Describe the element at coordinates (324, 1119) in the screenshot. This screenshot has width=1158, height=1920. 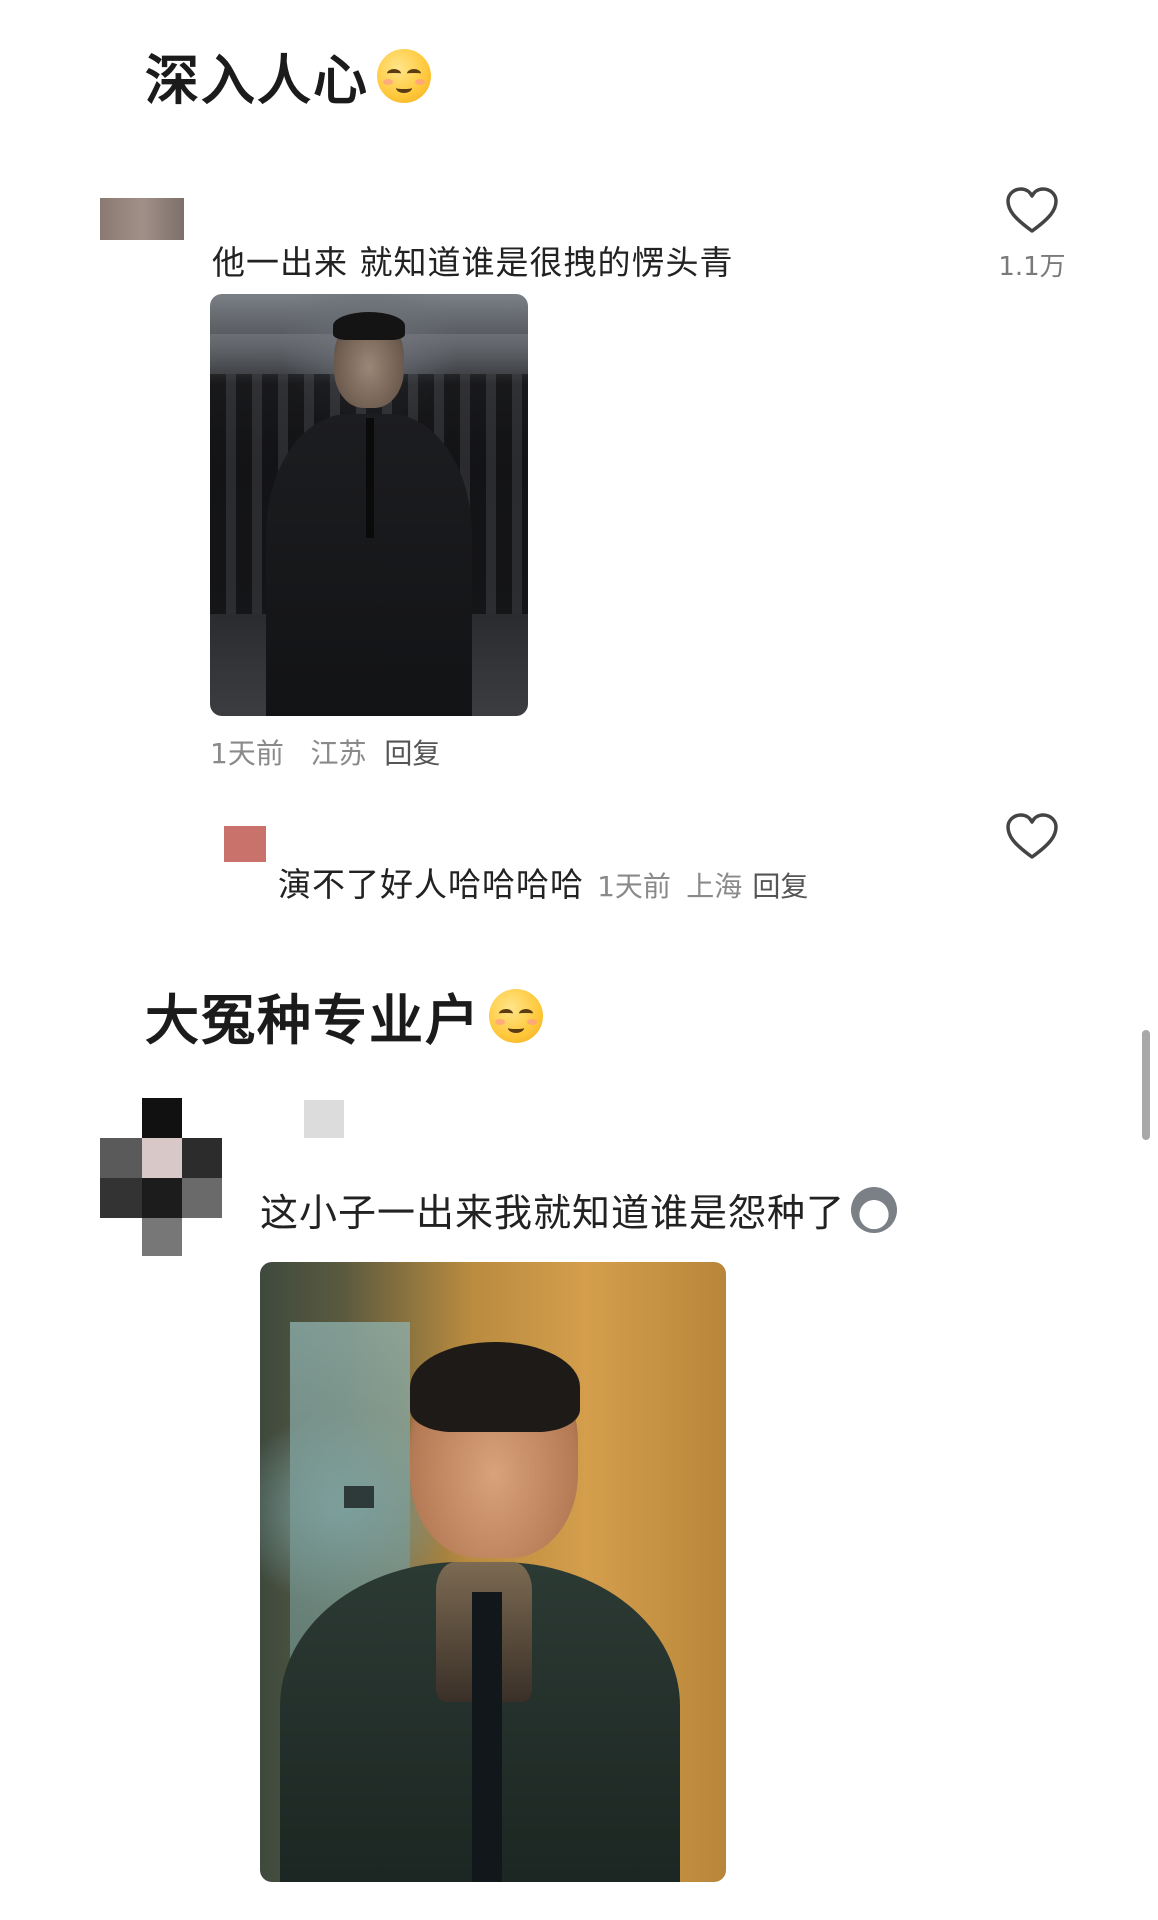
I see `username-pixelated` at that location.